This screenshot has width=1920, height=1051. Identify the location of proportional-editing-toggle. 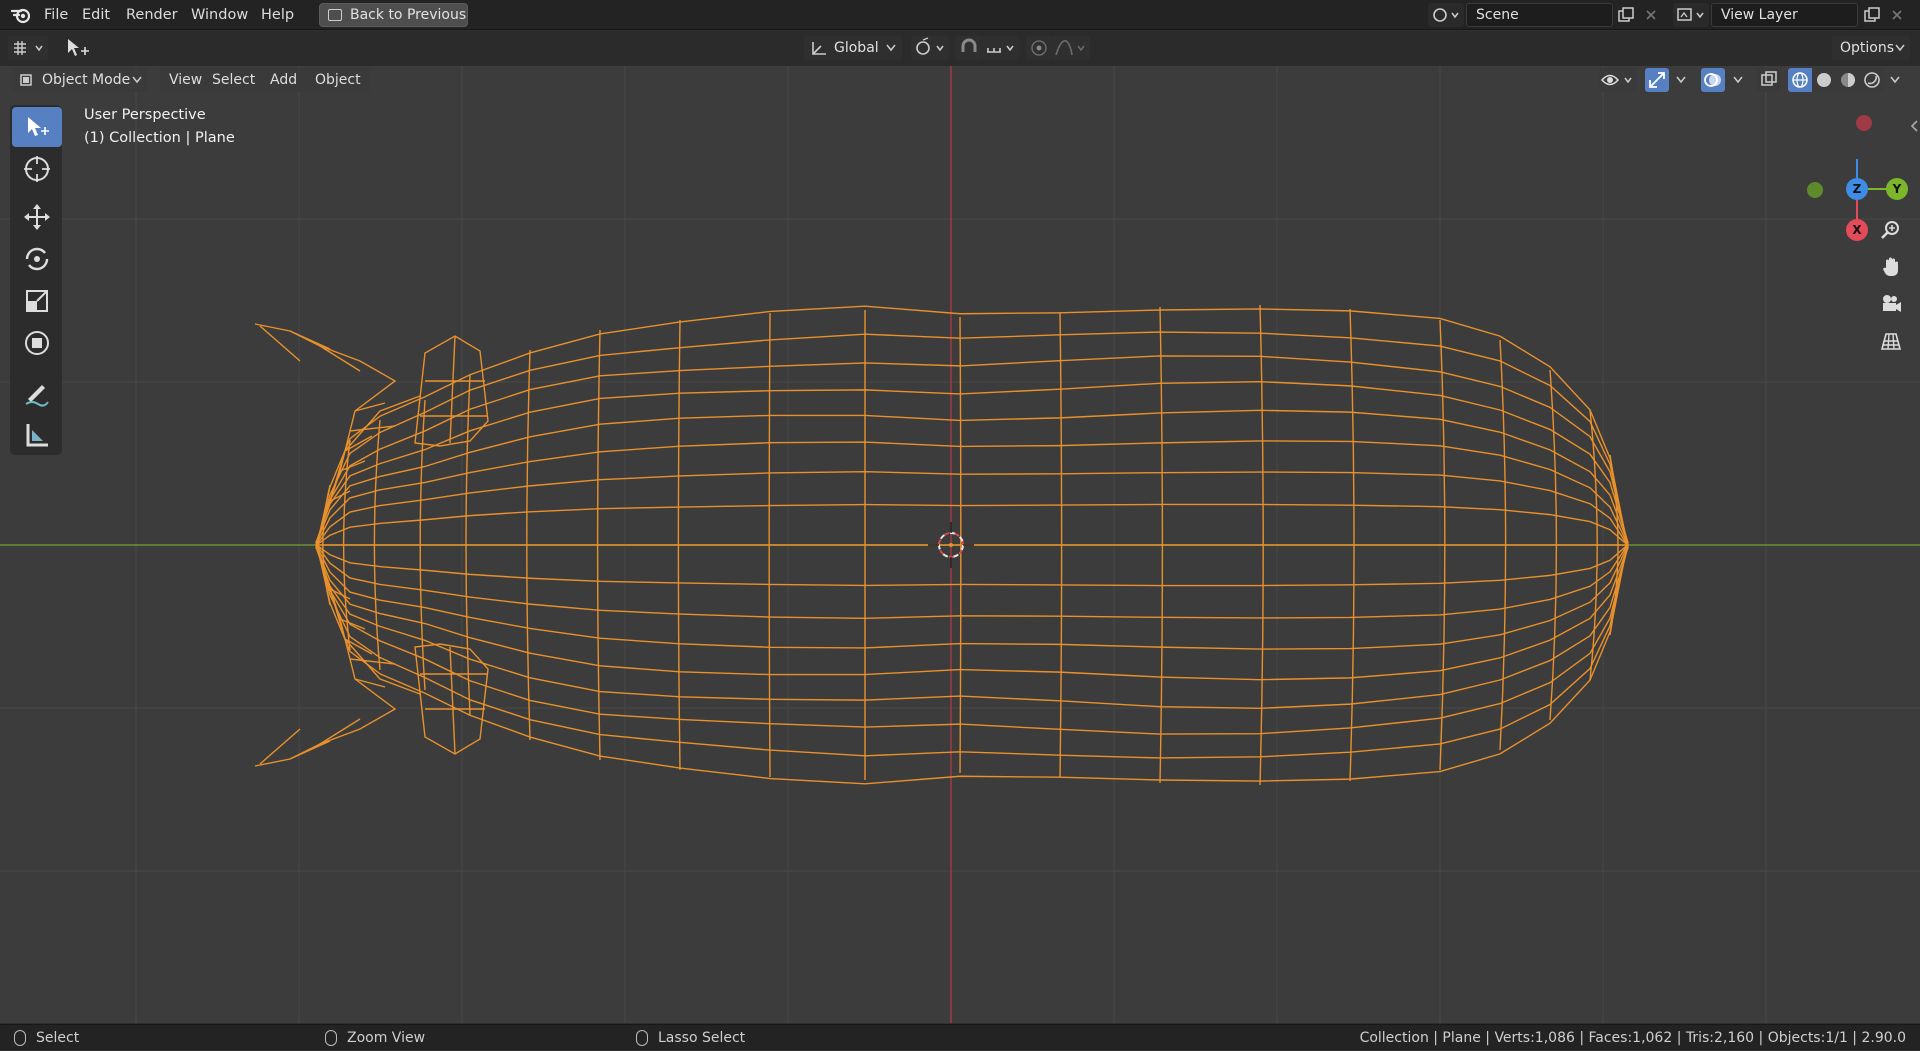
(1039, 48).